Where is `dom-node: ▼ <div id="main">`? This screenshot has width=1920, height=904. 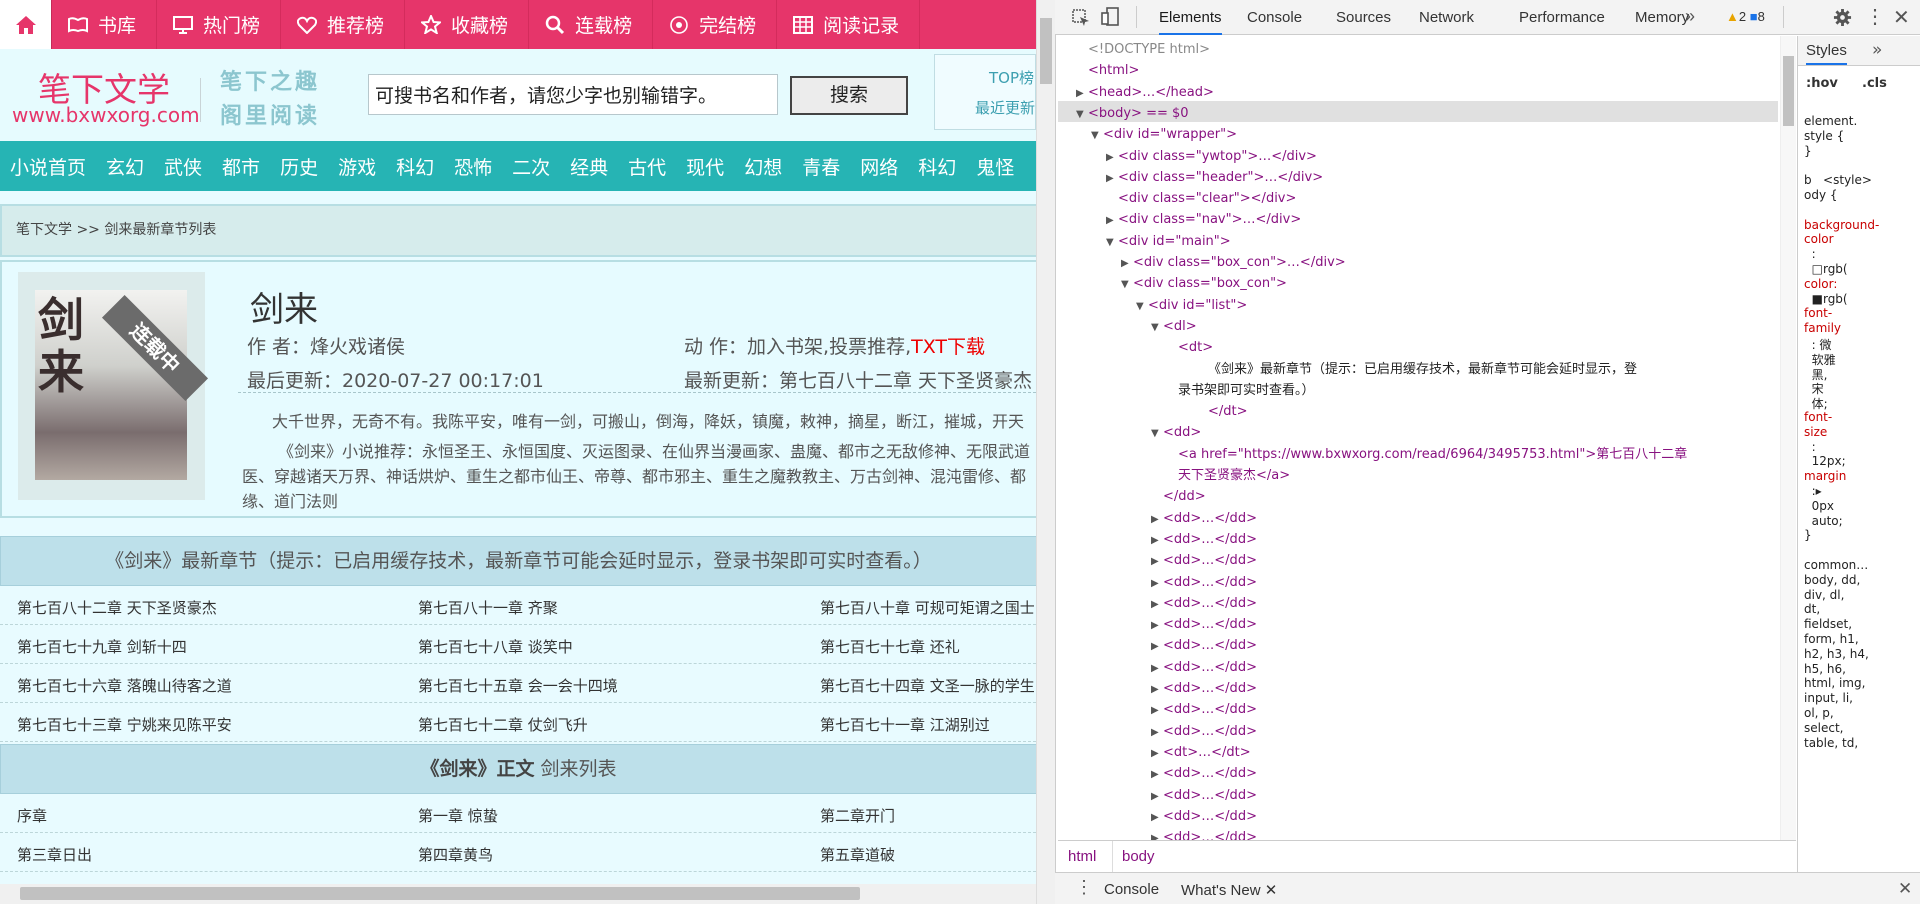
dom-node: ▼ <div id="main"> is located at coordinates (1168, 241).